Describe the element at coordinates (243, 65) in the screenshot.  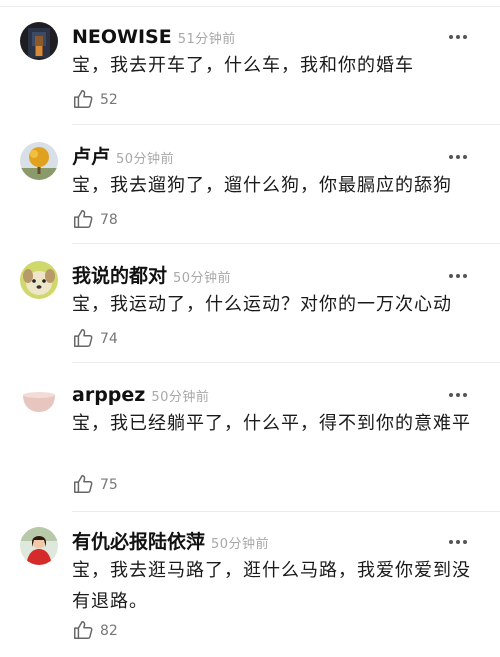
I see `comment-text: 宝，我去开车了，什么车，我和你的婚车` at that location.